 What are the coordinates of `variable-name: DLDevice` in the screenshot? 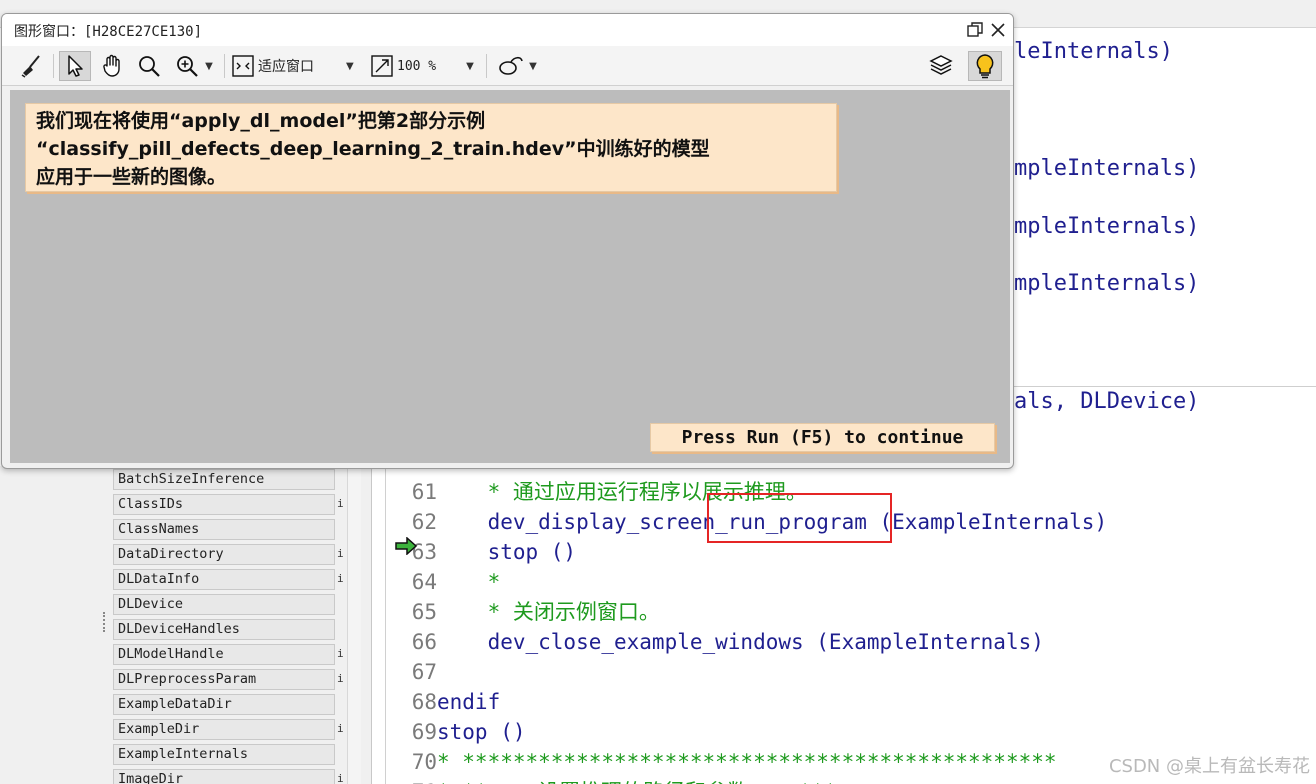 It's located at (224, 604).